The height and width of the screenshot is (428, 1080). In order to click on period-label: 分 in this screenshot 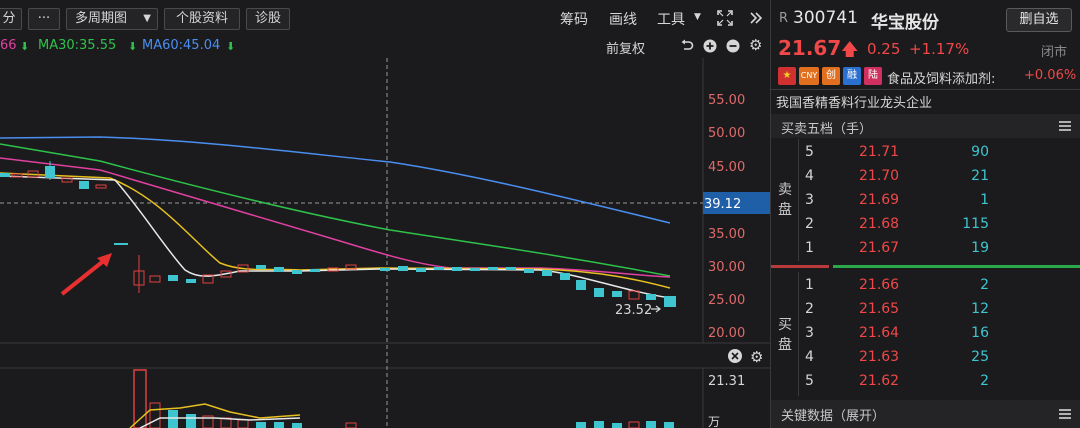, I will do `click(9, 18)`.